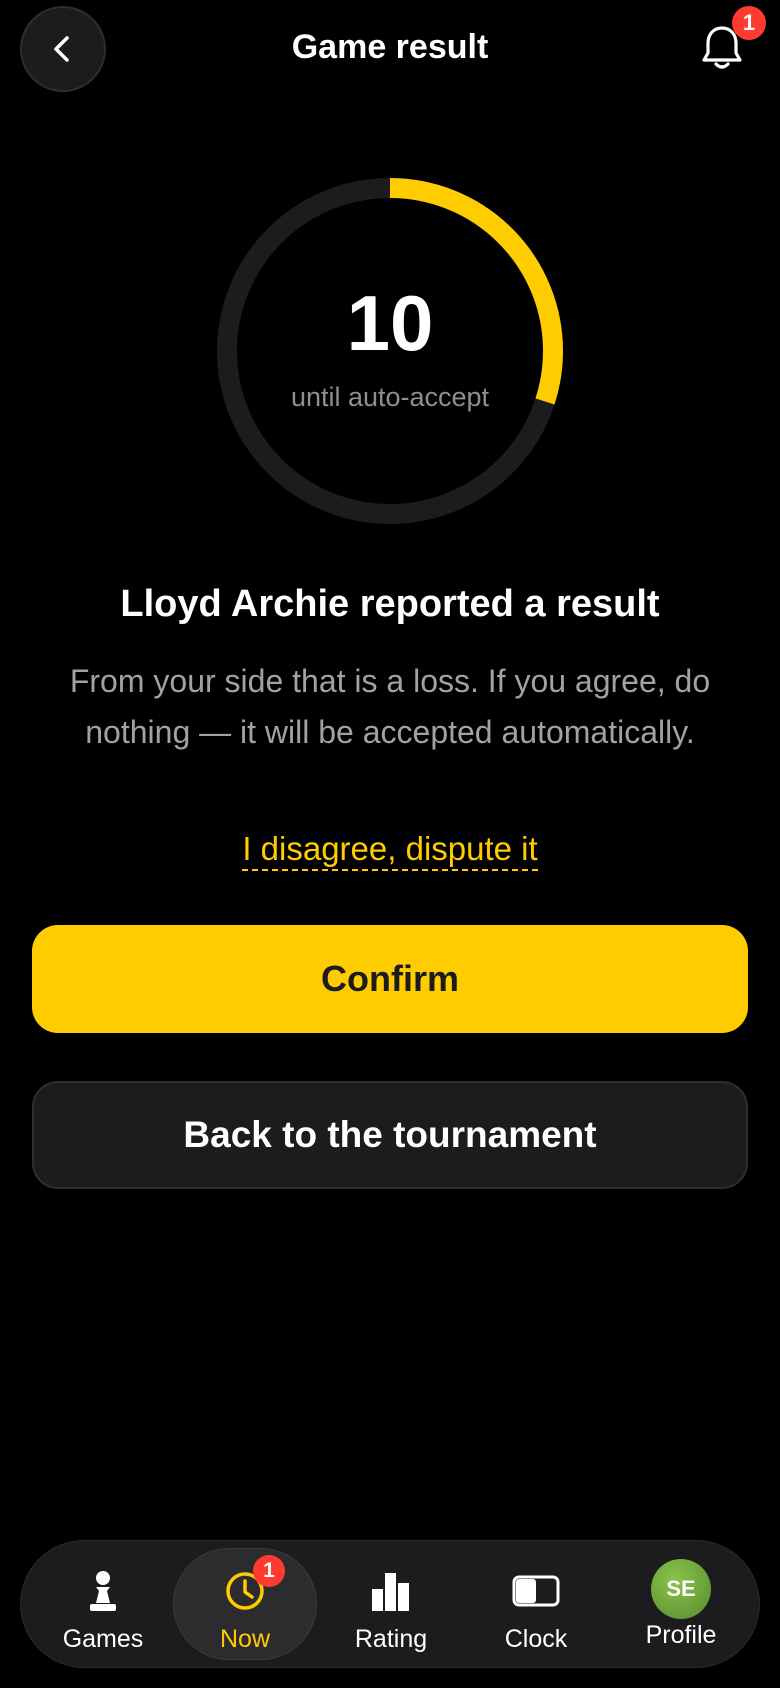  What do you see at coordinates (390, 323) in the screenshot?
I see `countdown-value: 10` at bounding box center [390, 323].